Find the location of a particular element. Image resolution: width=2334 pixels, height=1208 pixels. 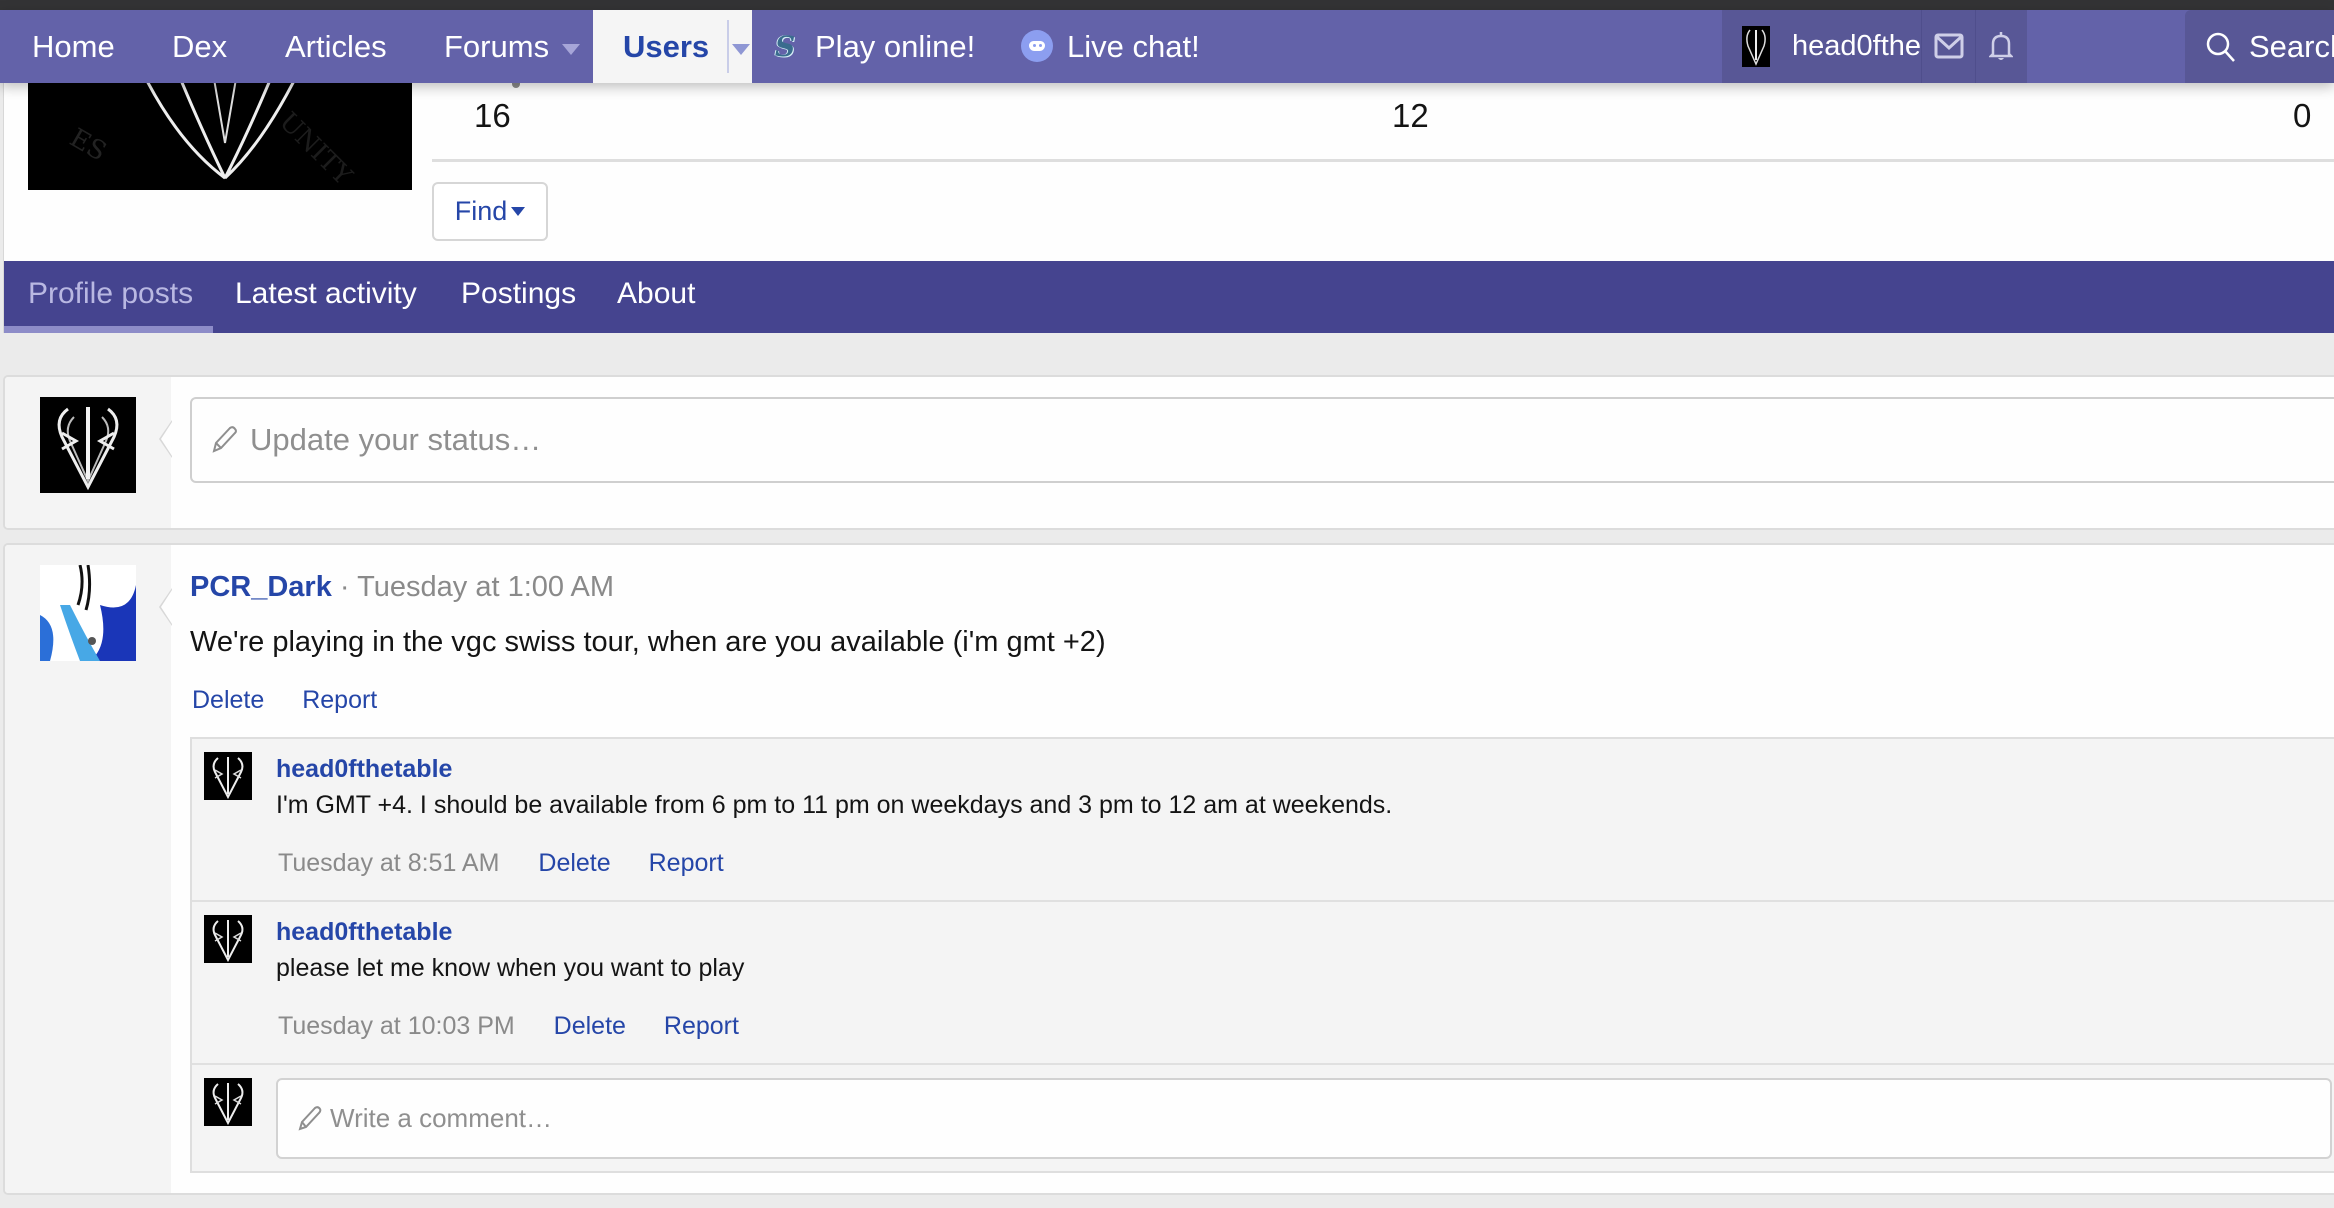

tab-profile-posts: Profile posts is located at coordinates (110, 297).